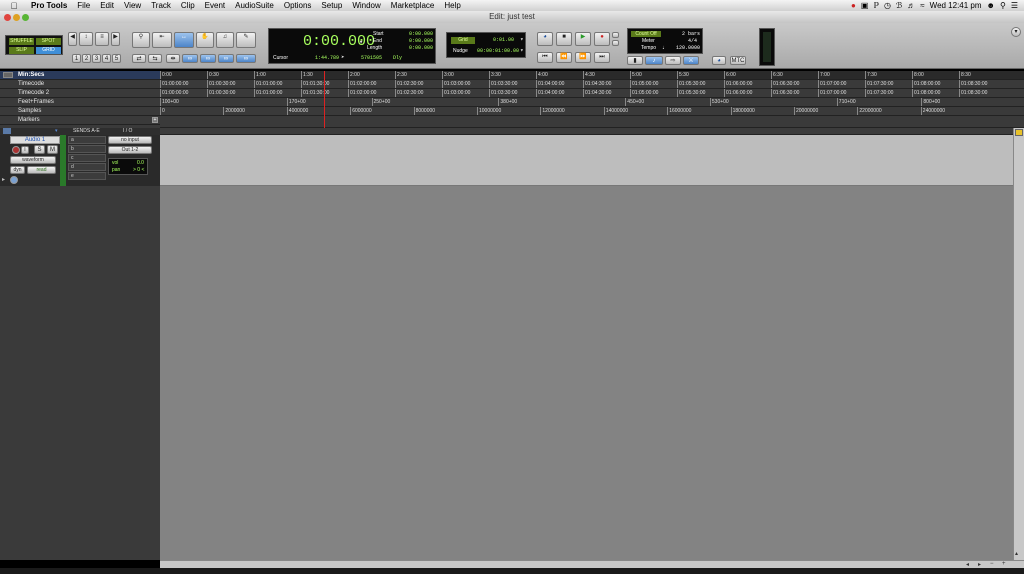  Describe the element at coordinates (452, 5) in the screenshot. I see `menu-help: Help` at that location.